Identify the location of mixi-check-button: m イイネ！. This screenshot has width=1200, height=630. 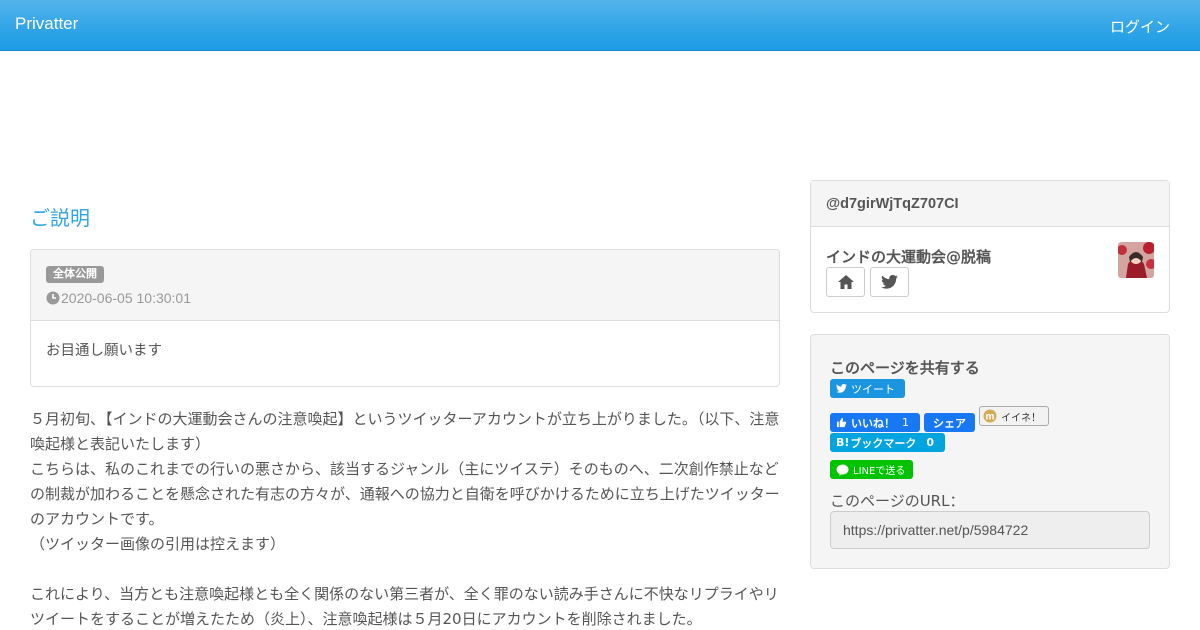
(1014, 416).